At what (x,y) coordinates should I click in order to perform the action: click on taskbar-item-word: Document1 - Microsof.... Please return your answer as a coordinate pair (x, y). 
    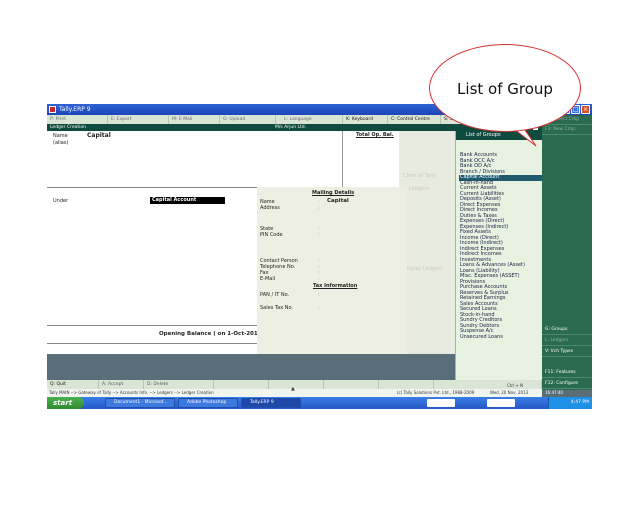
    Looking at the image, I should click on (140, 403).